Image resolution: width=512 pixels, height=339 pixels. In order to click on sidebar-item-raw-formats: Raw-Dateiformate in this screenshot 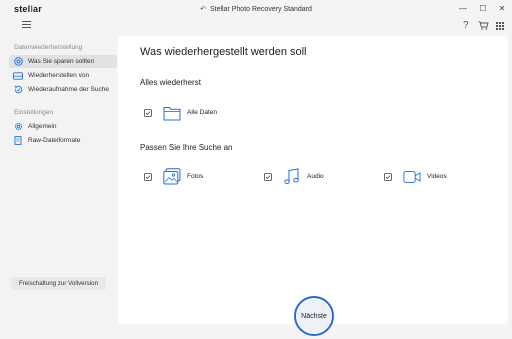, I will do `click(63, 140)`.